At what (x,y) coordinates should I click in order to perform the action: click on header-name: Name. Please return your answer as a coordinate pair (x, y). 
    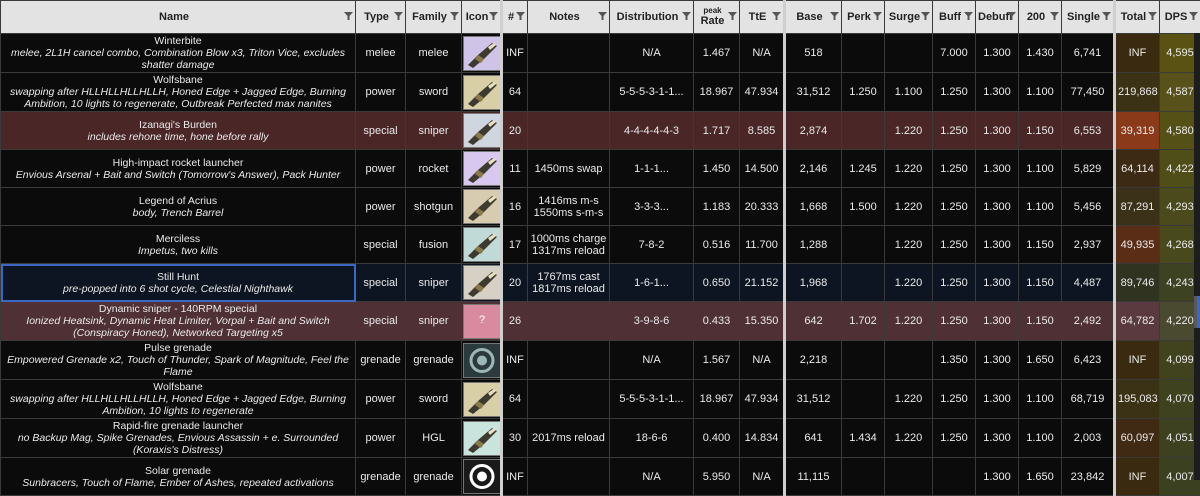
    Looking at the image, I should click on (178, 17).